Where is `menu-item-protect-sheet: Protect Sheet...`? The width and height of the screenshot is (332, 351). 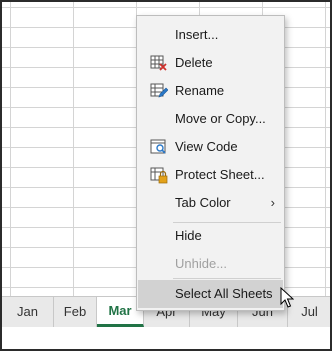 menu-item-protect-sheet: Protect Sheet... is located at coordinates (210, 175).